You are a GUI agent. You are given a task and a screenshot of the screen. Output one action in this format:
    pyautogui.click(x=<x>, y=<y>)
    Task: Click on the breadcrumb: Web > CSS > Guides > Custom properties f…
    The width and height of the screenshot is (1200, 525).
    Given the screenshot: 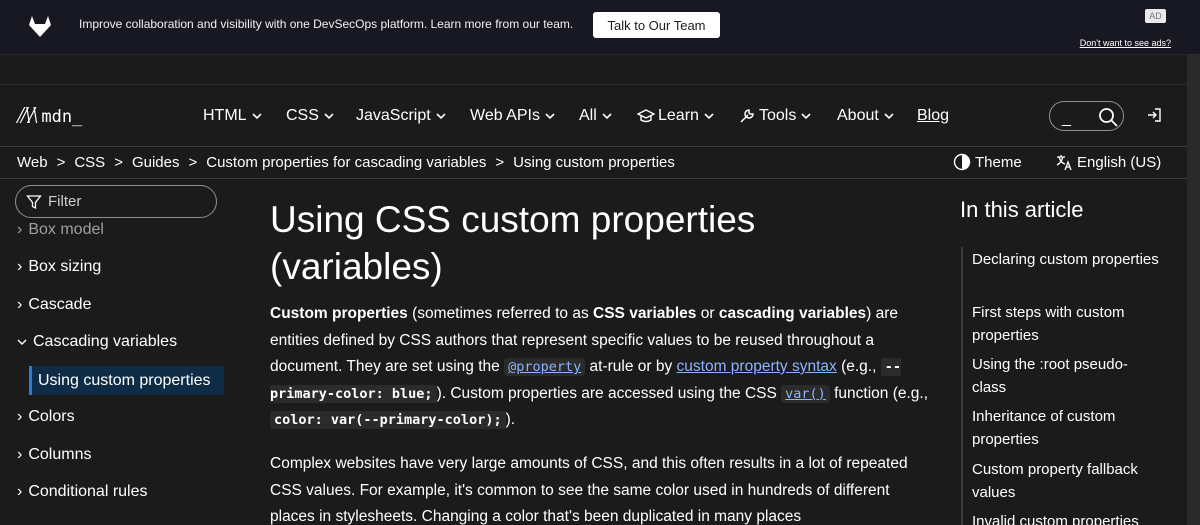 What is the action you would take?
    pyautogui.click(x=346, y=162)
    